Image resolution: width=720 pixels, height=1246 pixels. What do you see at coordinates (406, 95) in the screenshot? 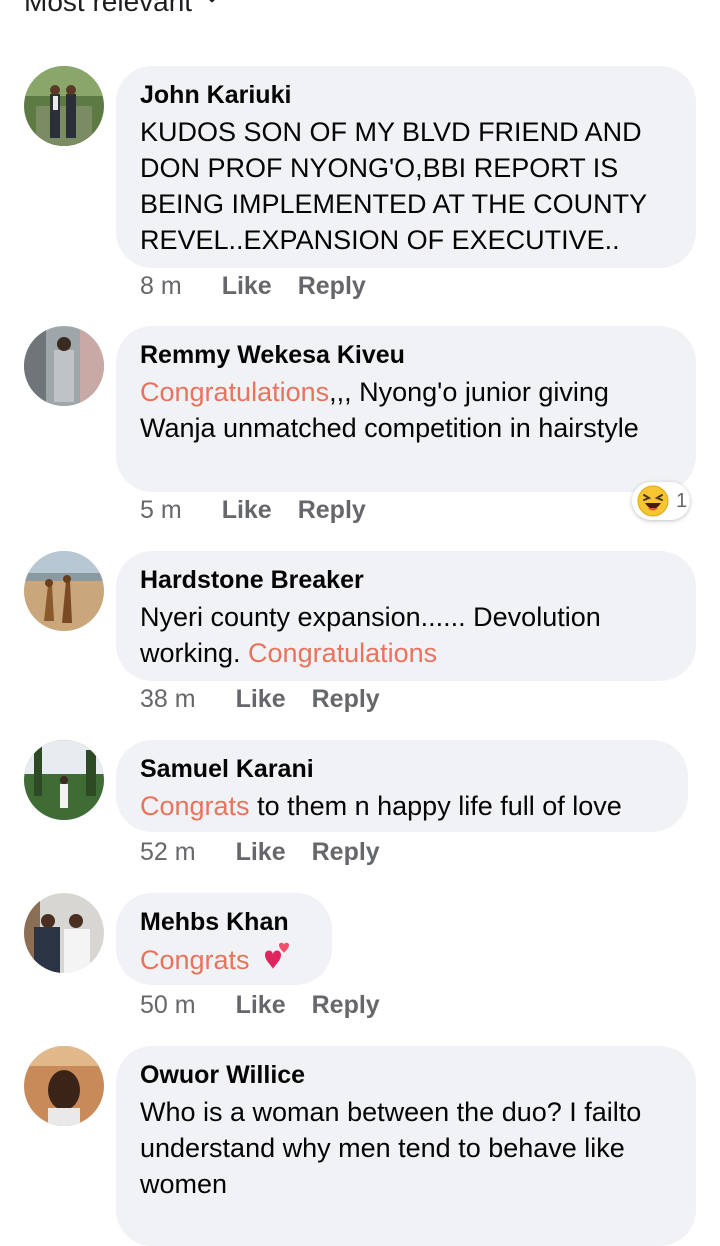
I see `comment-author: John Kariuki` at bounding box center [406, 95].